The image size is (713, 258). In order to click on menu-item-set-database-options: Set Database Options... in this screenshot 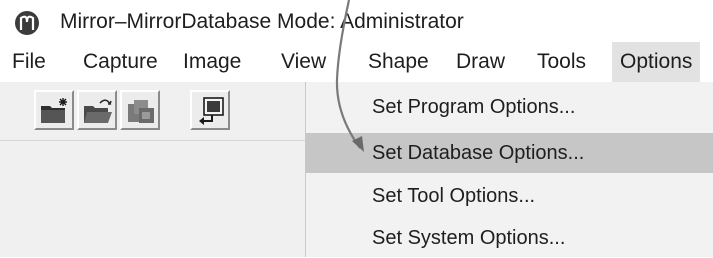, I will do `click(509, 153)`.